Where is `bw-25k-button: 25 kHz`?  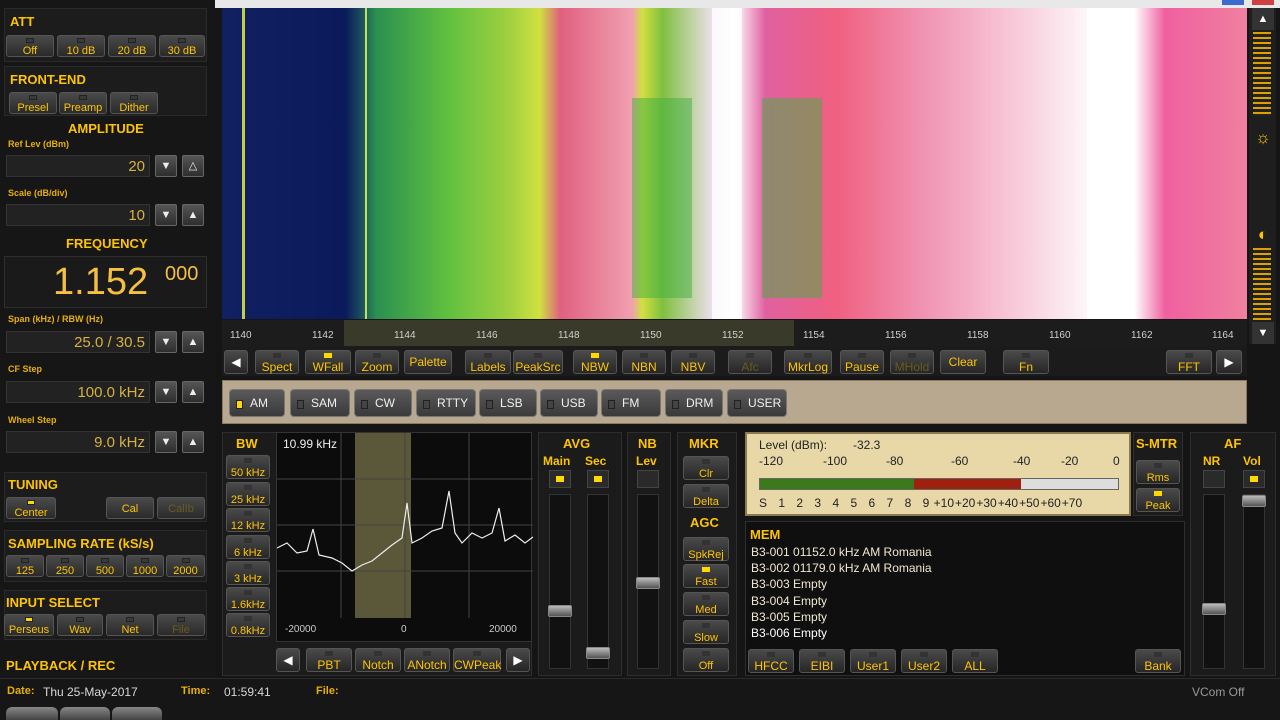 bw-25k-button: 25 kHz is located at coordinates (248, 494).